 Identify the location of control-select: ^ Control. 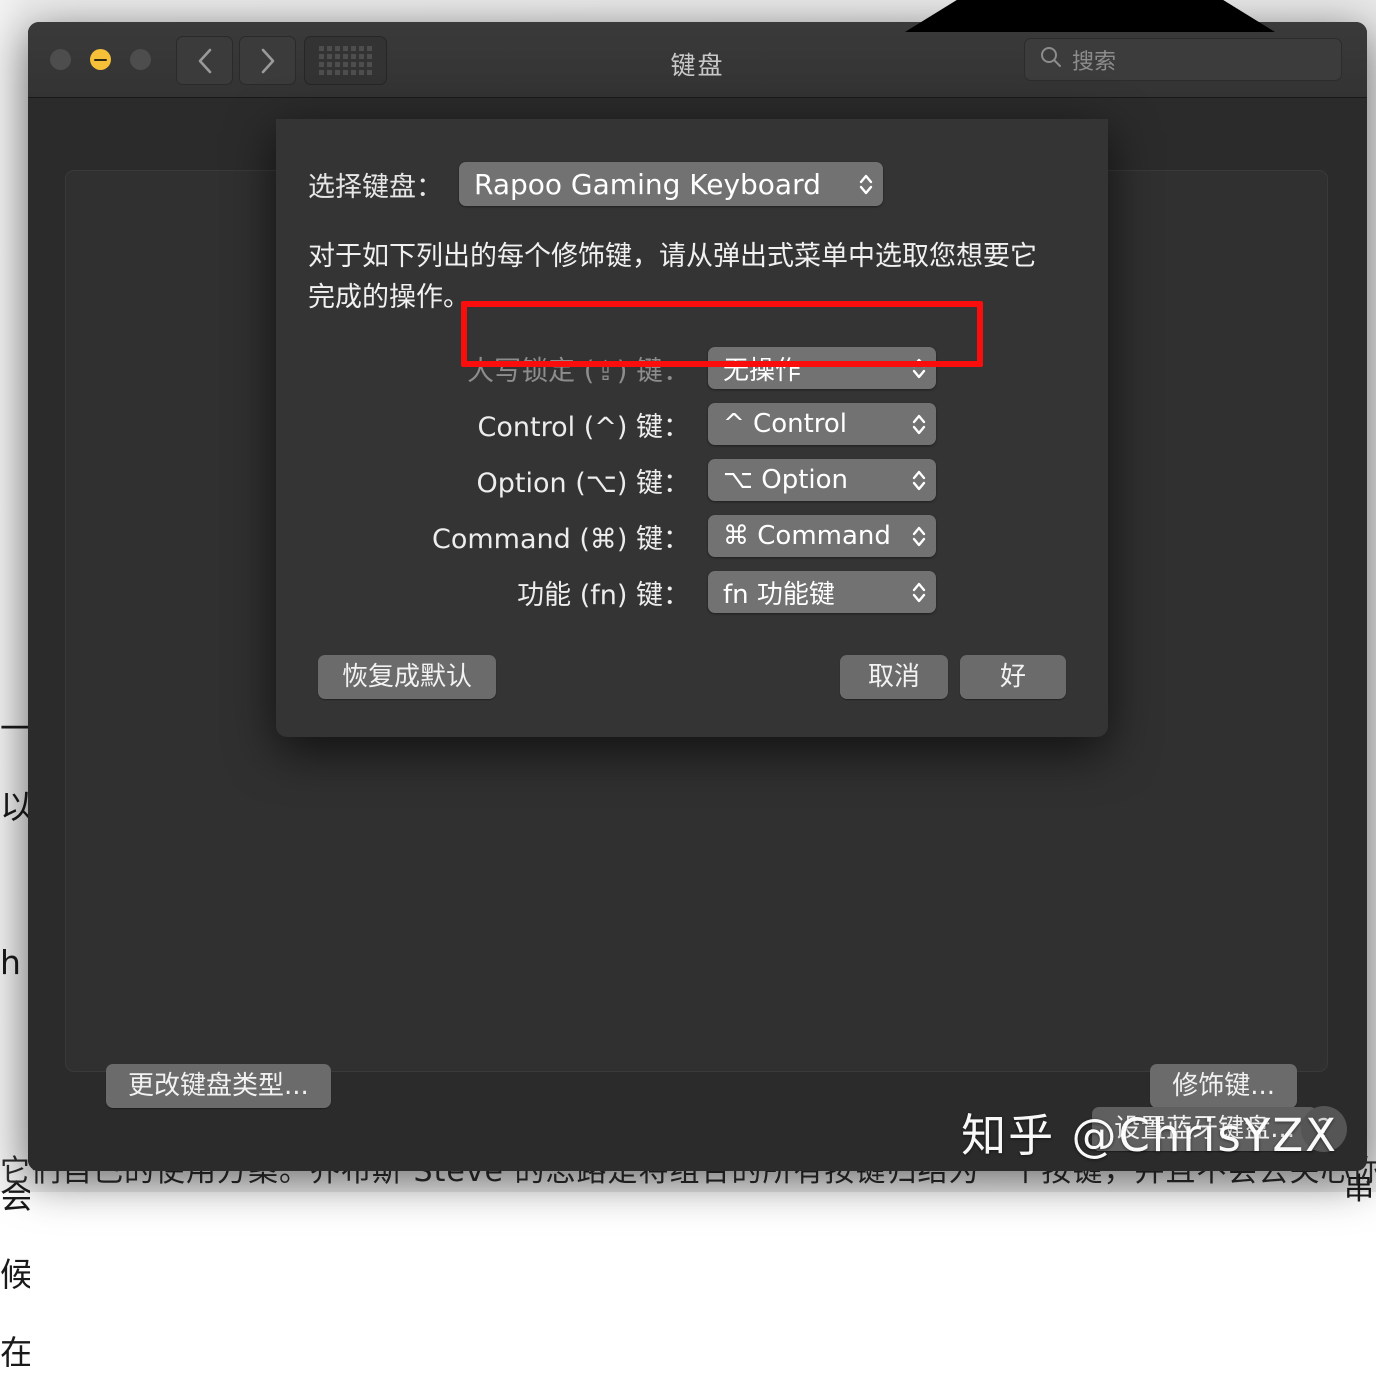
(822, 424).